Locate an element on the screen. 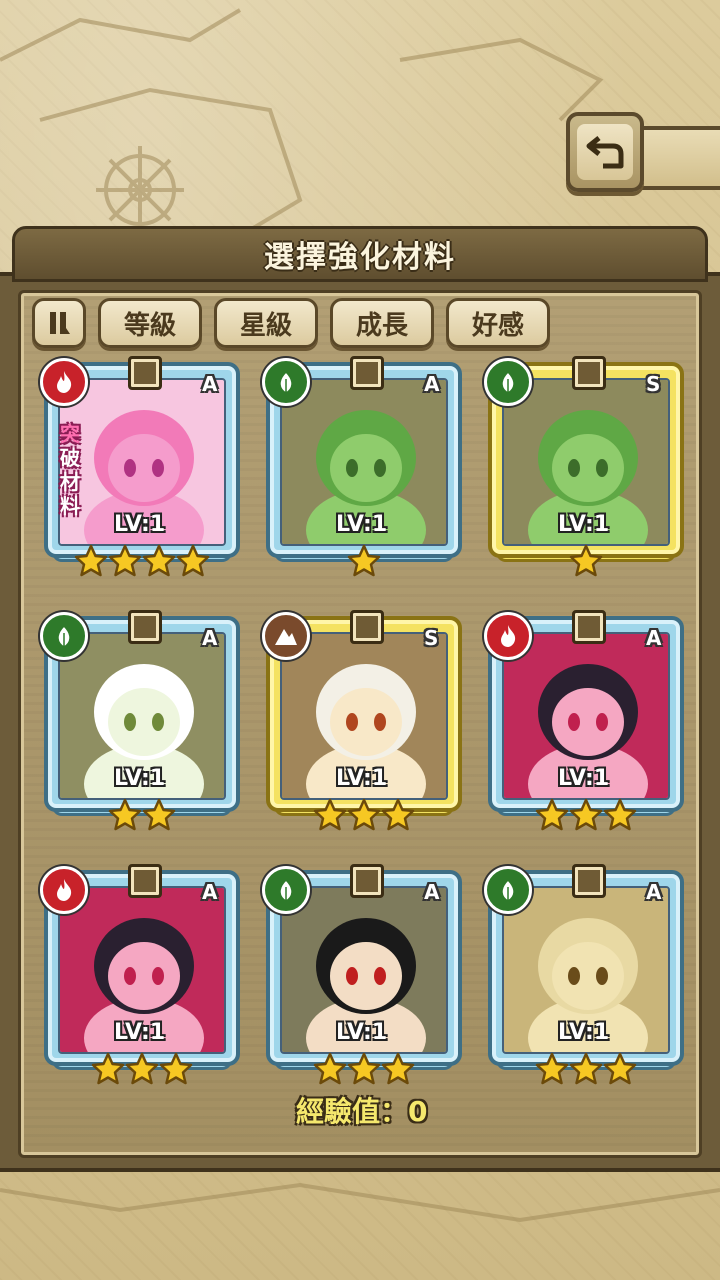 The image size is (720, 1280). breakthrough-char: 料 is located at coordinates (70, 506).